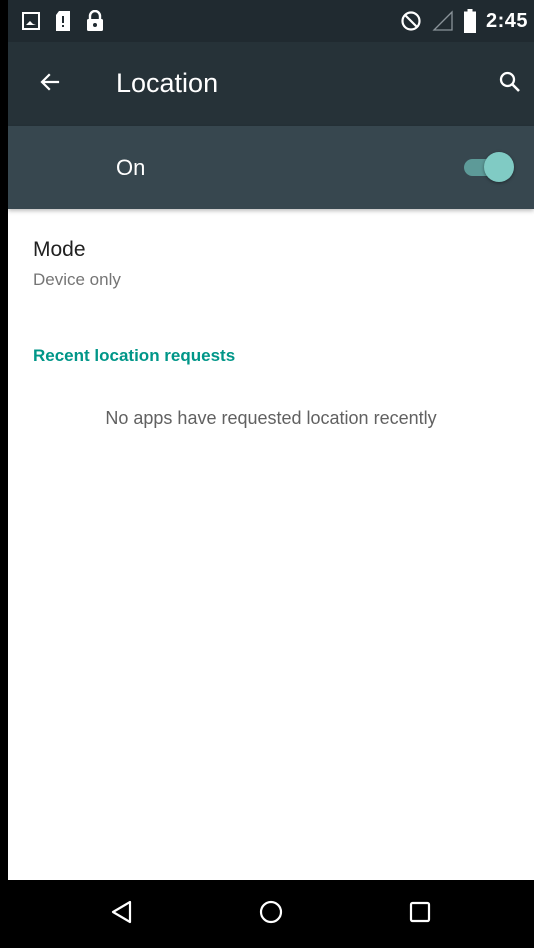  I want to click on recent-requests-empty-text: No apps have requested location recently, so click(271, 418).